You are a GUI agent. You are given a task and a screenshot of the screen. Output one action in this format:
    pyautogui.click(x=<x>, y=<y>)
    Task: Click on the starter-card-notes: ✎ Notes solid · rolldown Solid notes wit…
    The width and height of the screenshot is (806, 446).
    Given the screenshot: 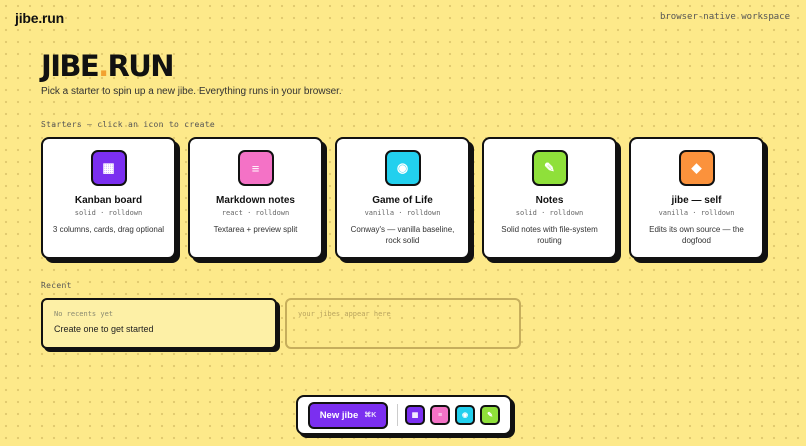 What is the action you would take?
    pyautogui.click(x=549, y=198)
    